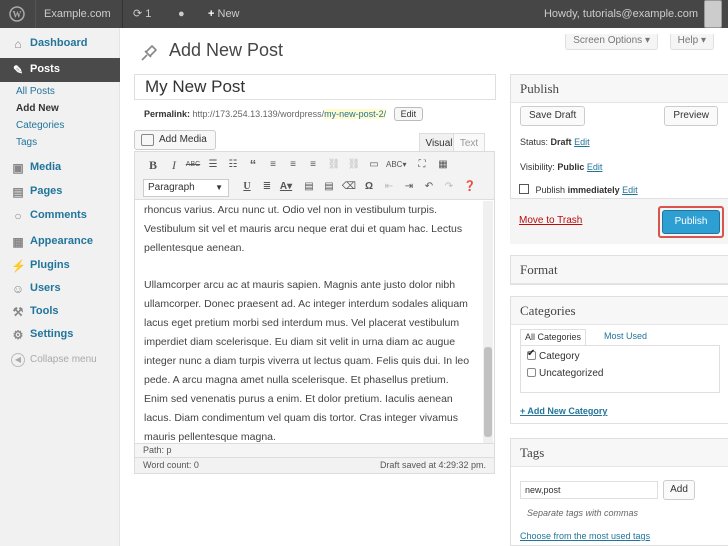 The width and height of the screenshot is (728, 546). I want to click on admin-bar-divider, so click(122, 14).